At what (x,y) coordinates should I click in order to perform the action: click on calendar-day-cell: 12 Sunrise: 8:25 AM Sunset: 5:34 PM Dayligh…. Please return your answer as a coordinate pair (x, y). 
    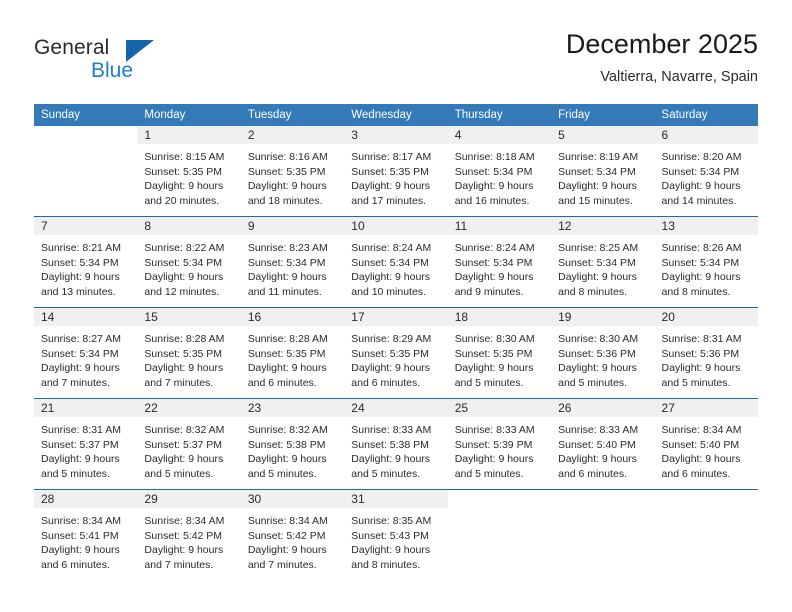
    Looking at the image, I should click on (603, 262).